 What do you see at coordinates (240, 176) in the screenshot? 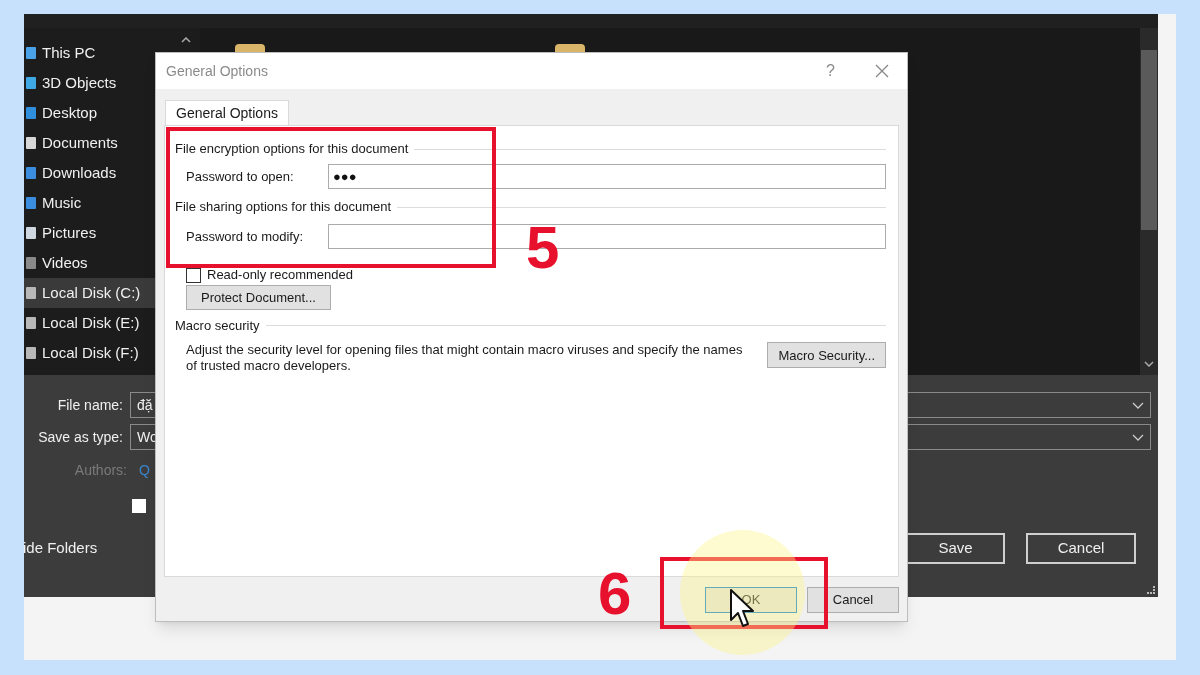
I see `field-label: Password to open:` at bounding box center [240, 176].